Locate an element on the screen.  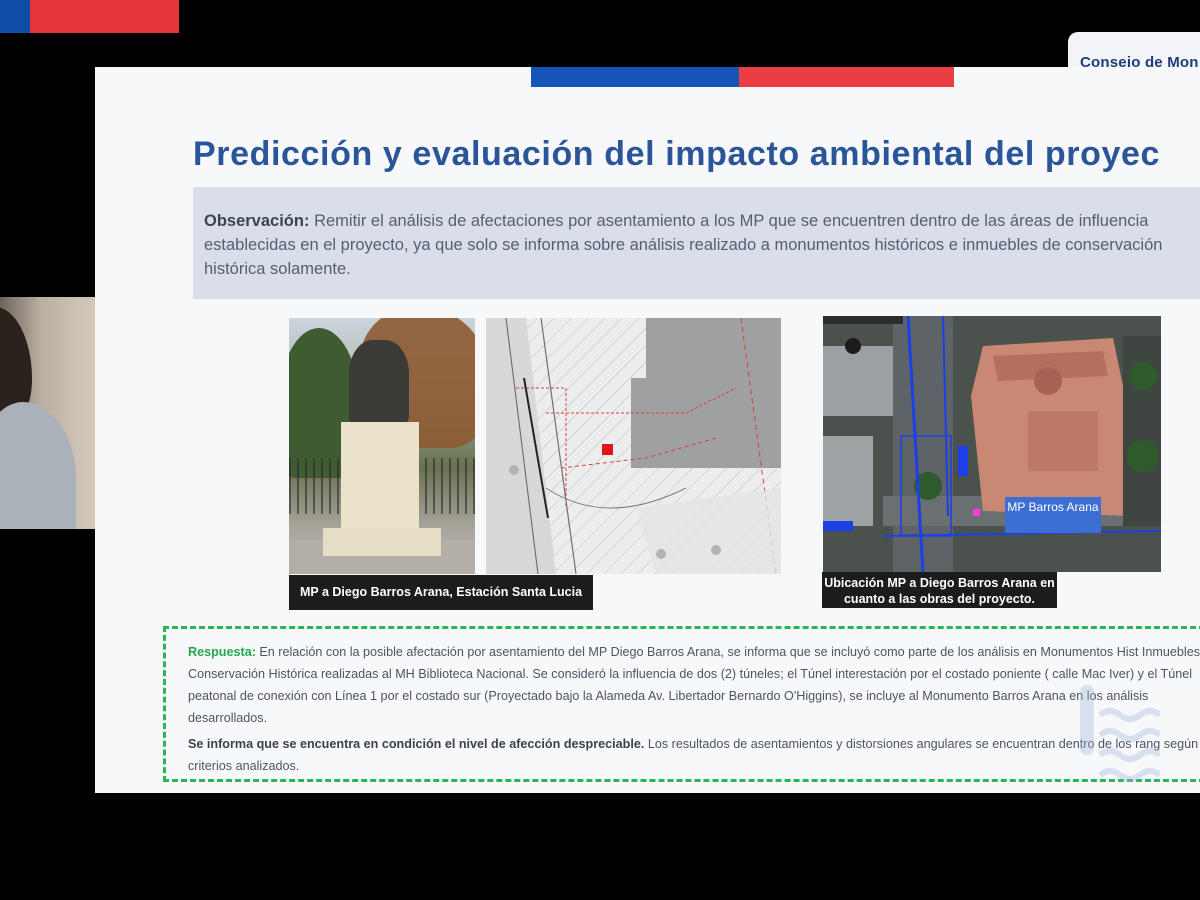
observation-label: Observación: is located at coordinates (257, 221).